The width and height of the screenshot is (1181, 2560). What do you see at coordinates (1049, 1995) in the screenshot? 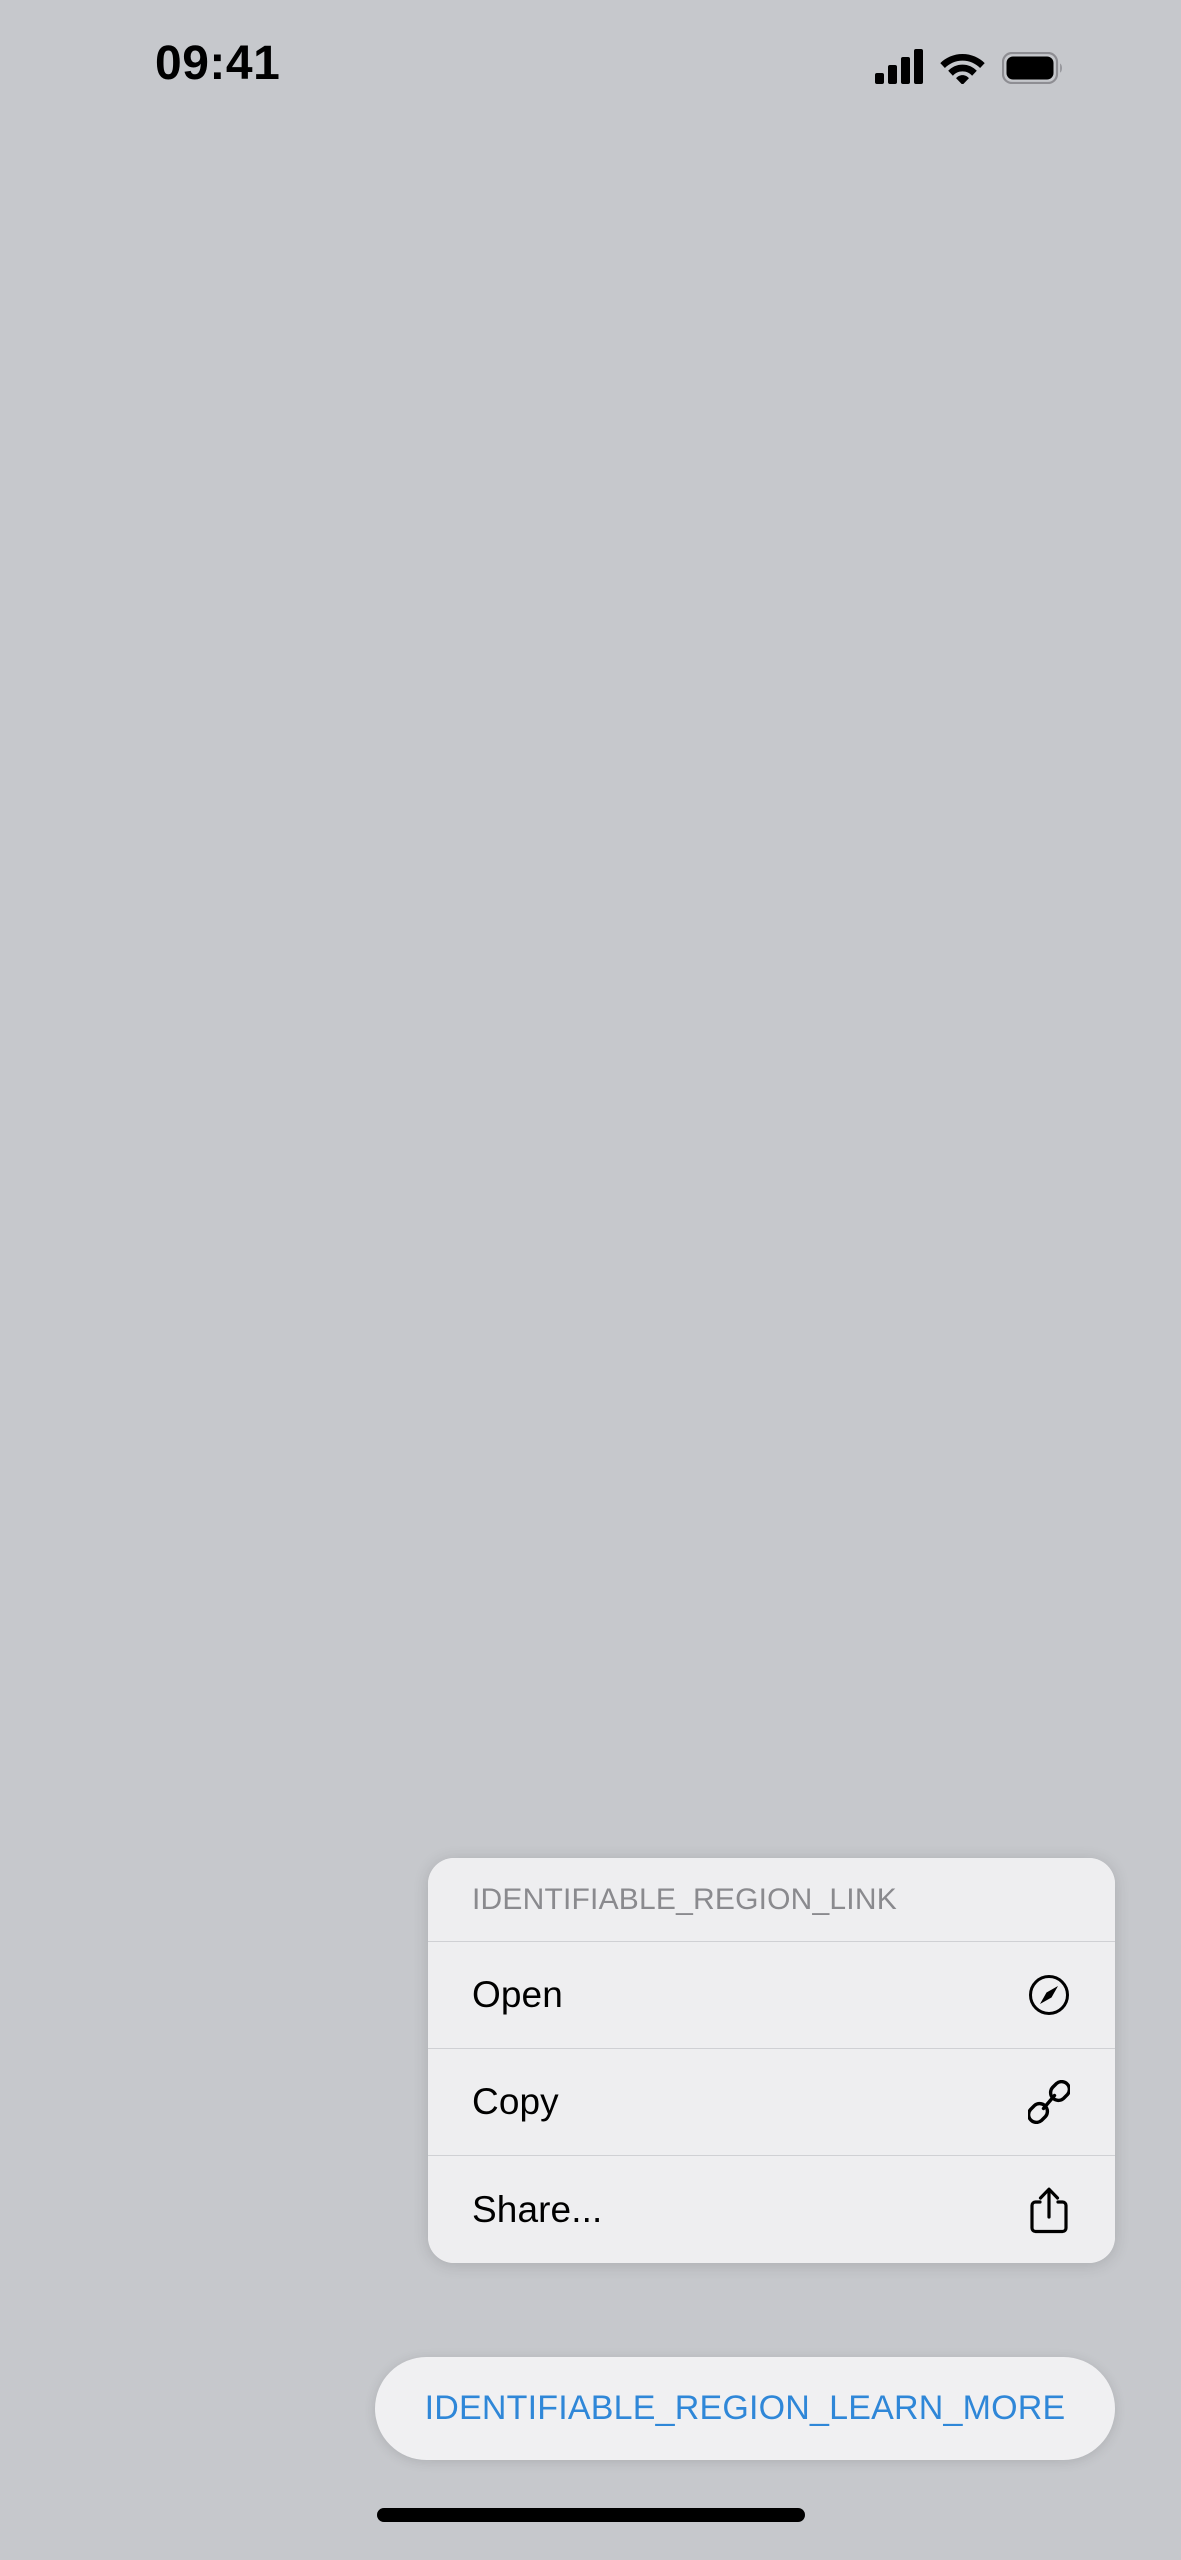
I see `compass-icon` at bounding box center [1049, 1995].